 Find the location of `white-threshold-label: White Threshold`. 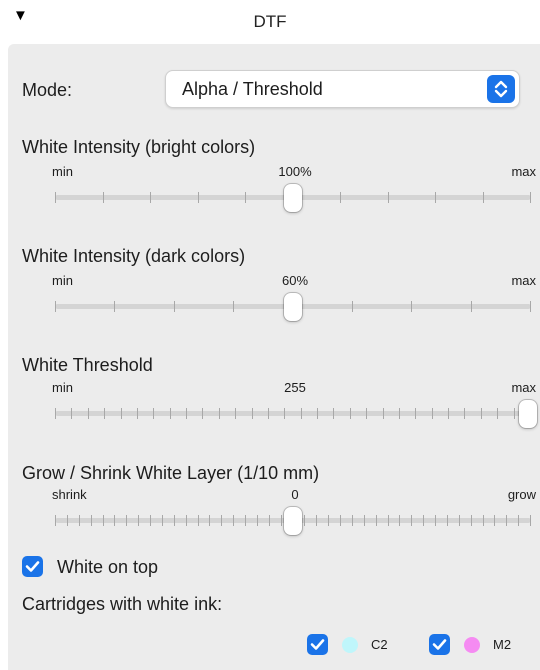

white-threshold-label: White Threshold is located at coordinates (87, 365).